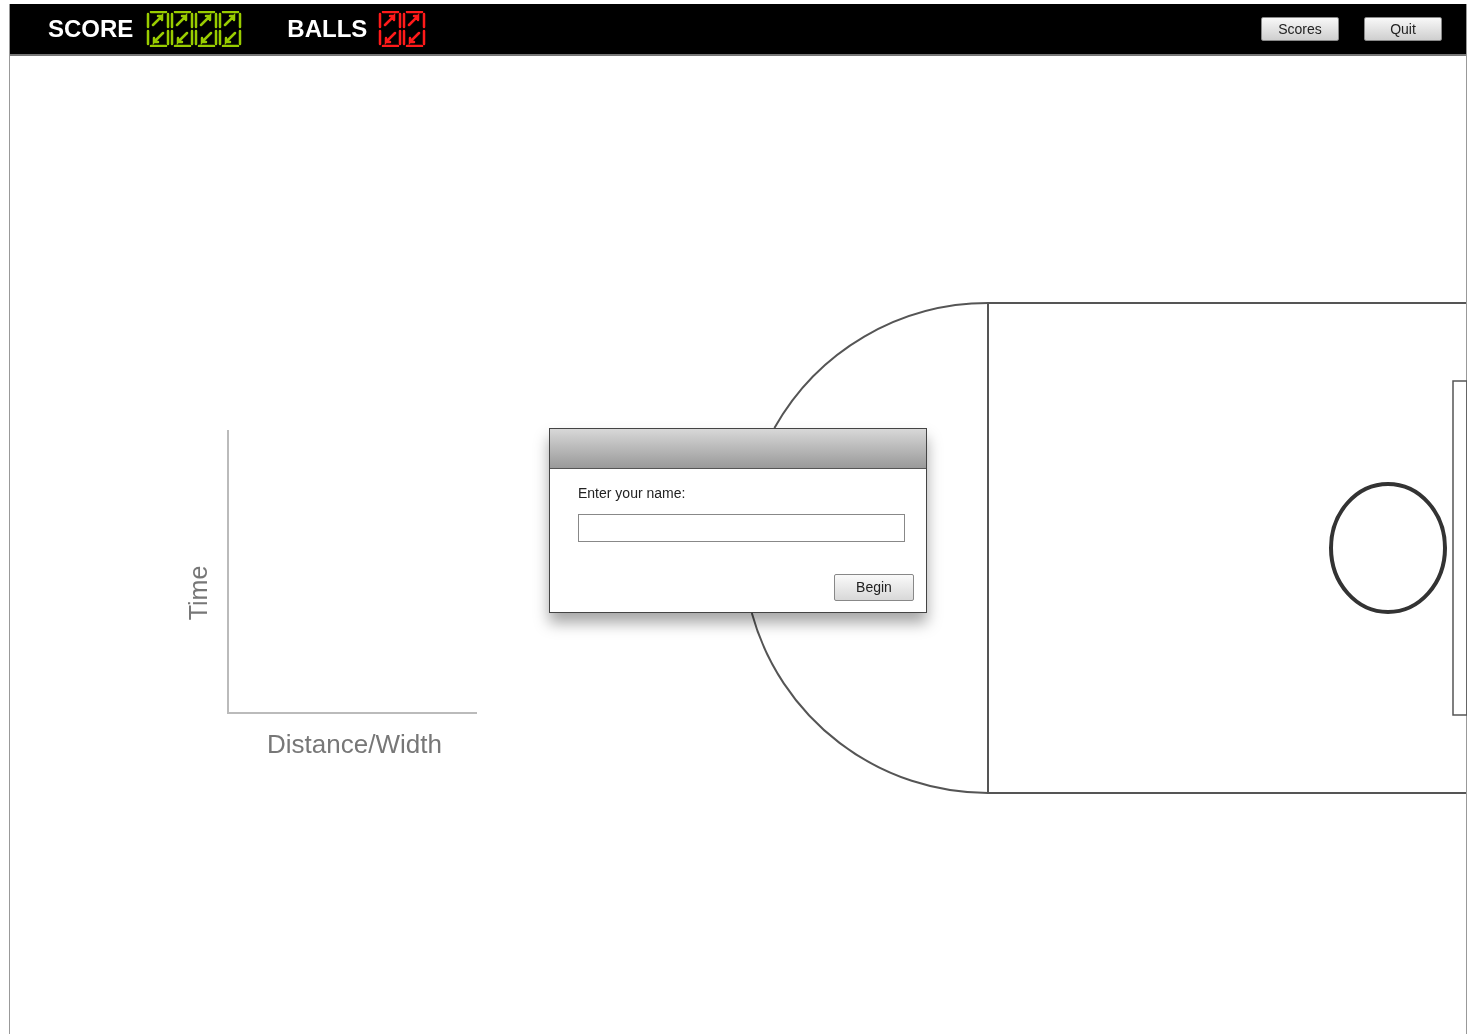 The width and height of the screenshot is (1472, 1034). I want to click on balls-display-icon, so click(402, 29).